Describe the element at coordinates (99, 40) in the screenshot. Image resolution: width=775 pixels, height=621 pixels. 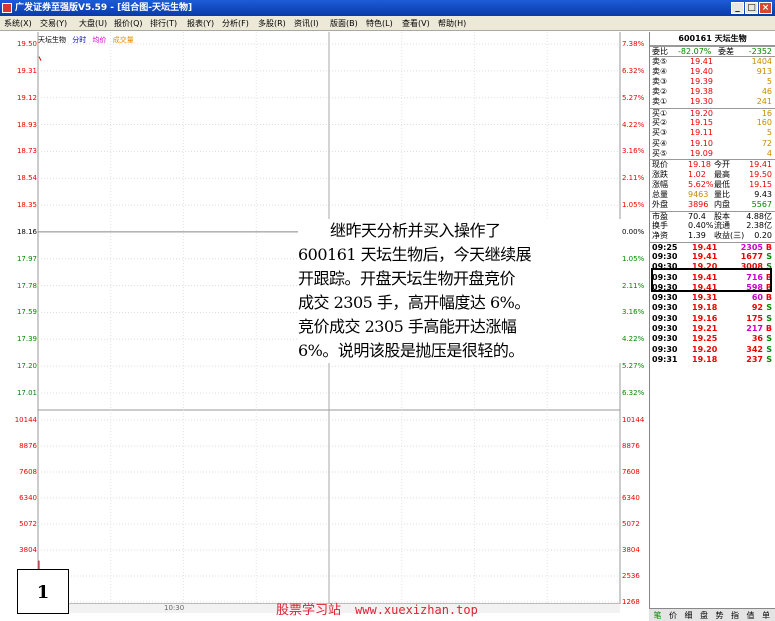
I see `legend-avg: 均价` at that location.